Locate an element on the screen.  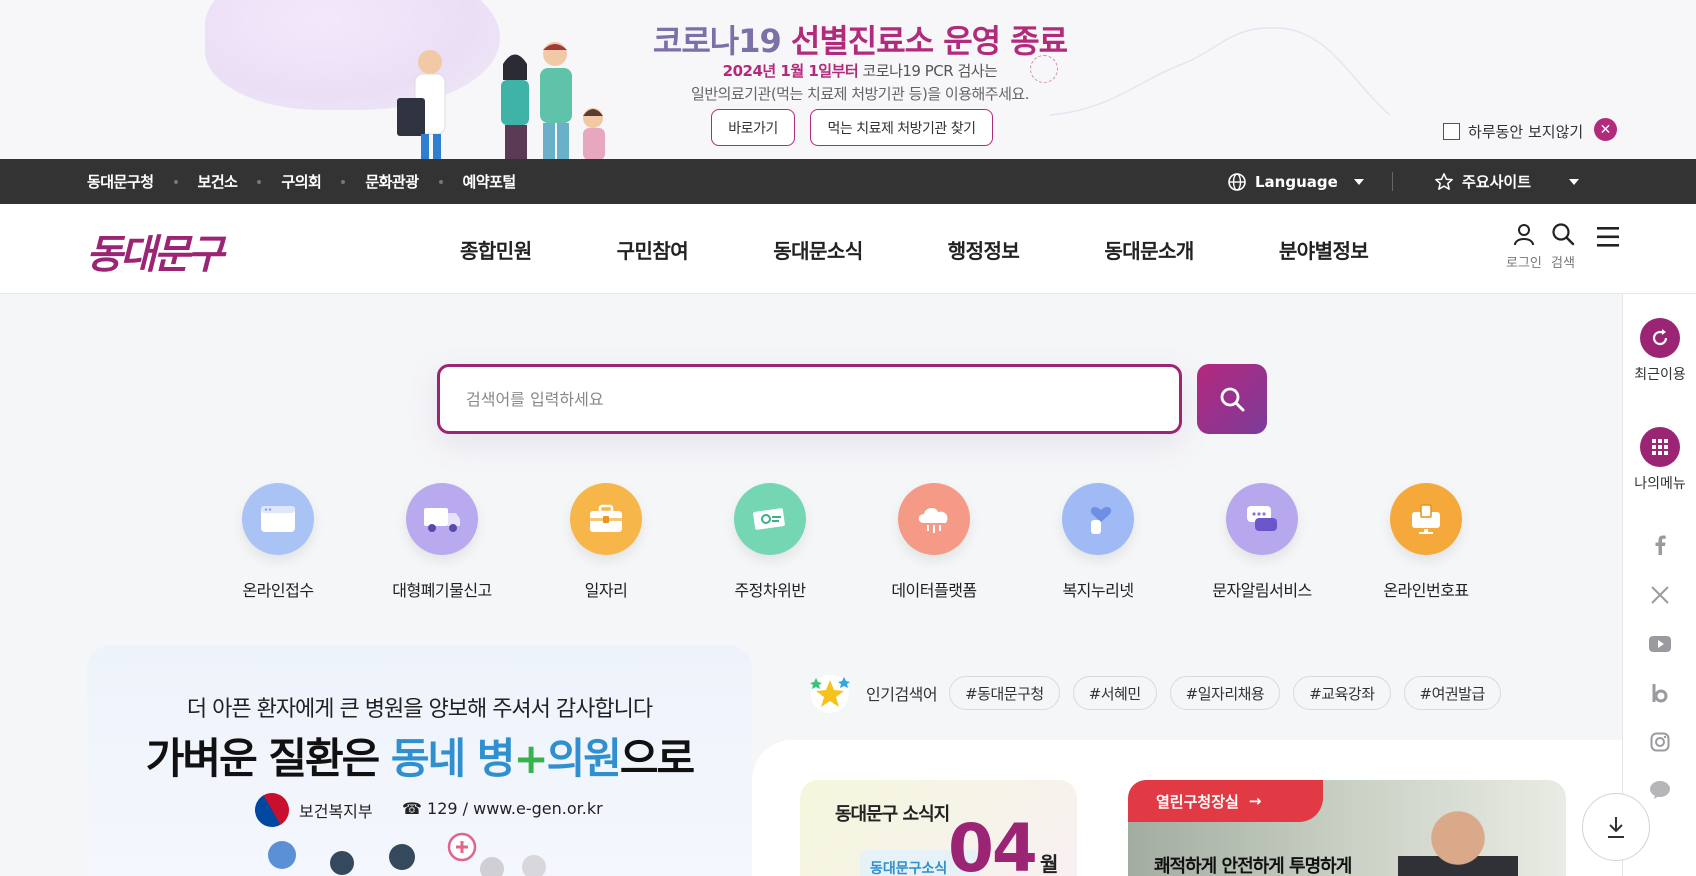
facebook-icon is located at coordinates (1660, 545).